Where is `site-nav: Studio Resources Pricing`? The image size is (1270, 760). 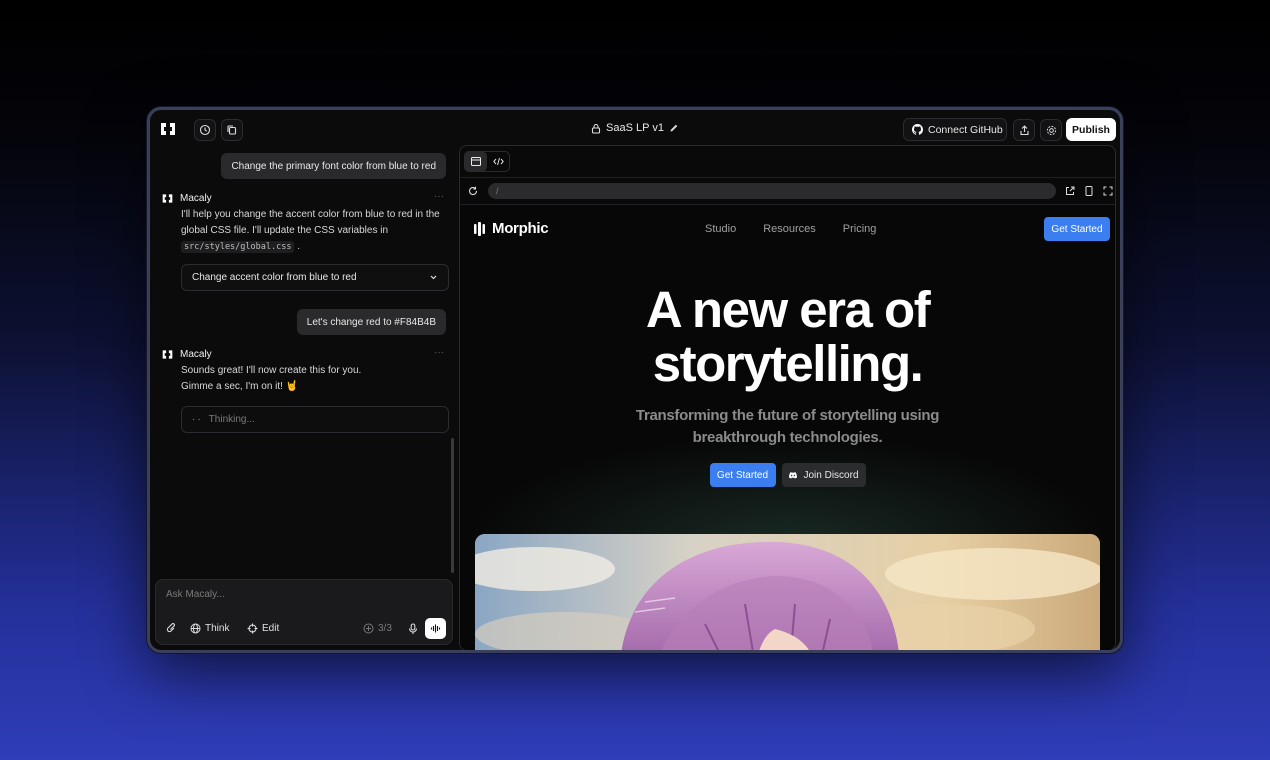 site-nav: Studio Resources Pricing is located at coordinates (790, 229).